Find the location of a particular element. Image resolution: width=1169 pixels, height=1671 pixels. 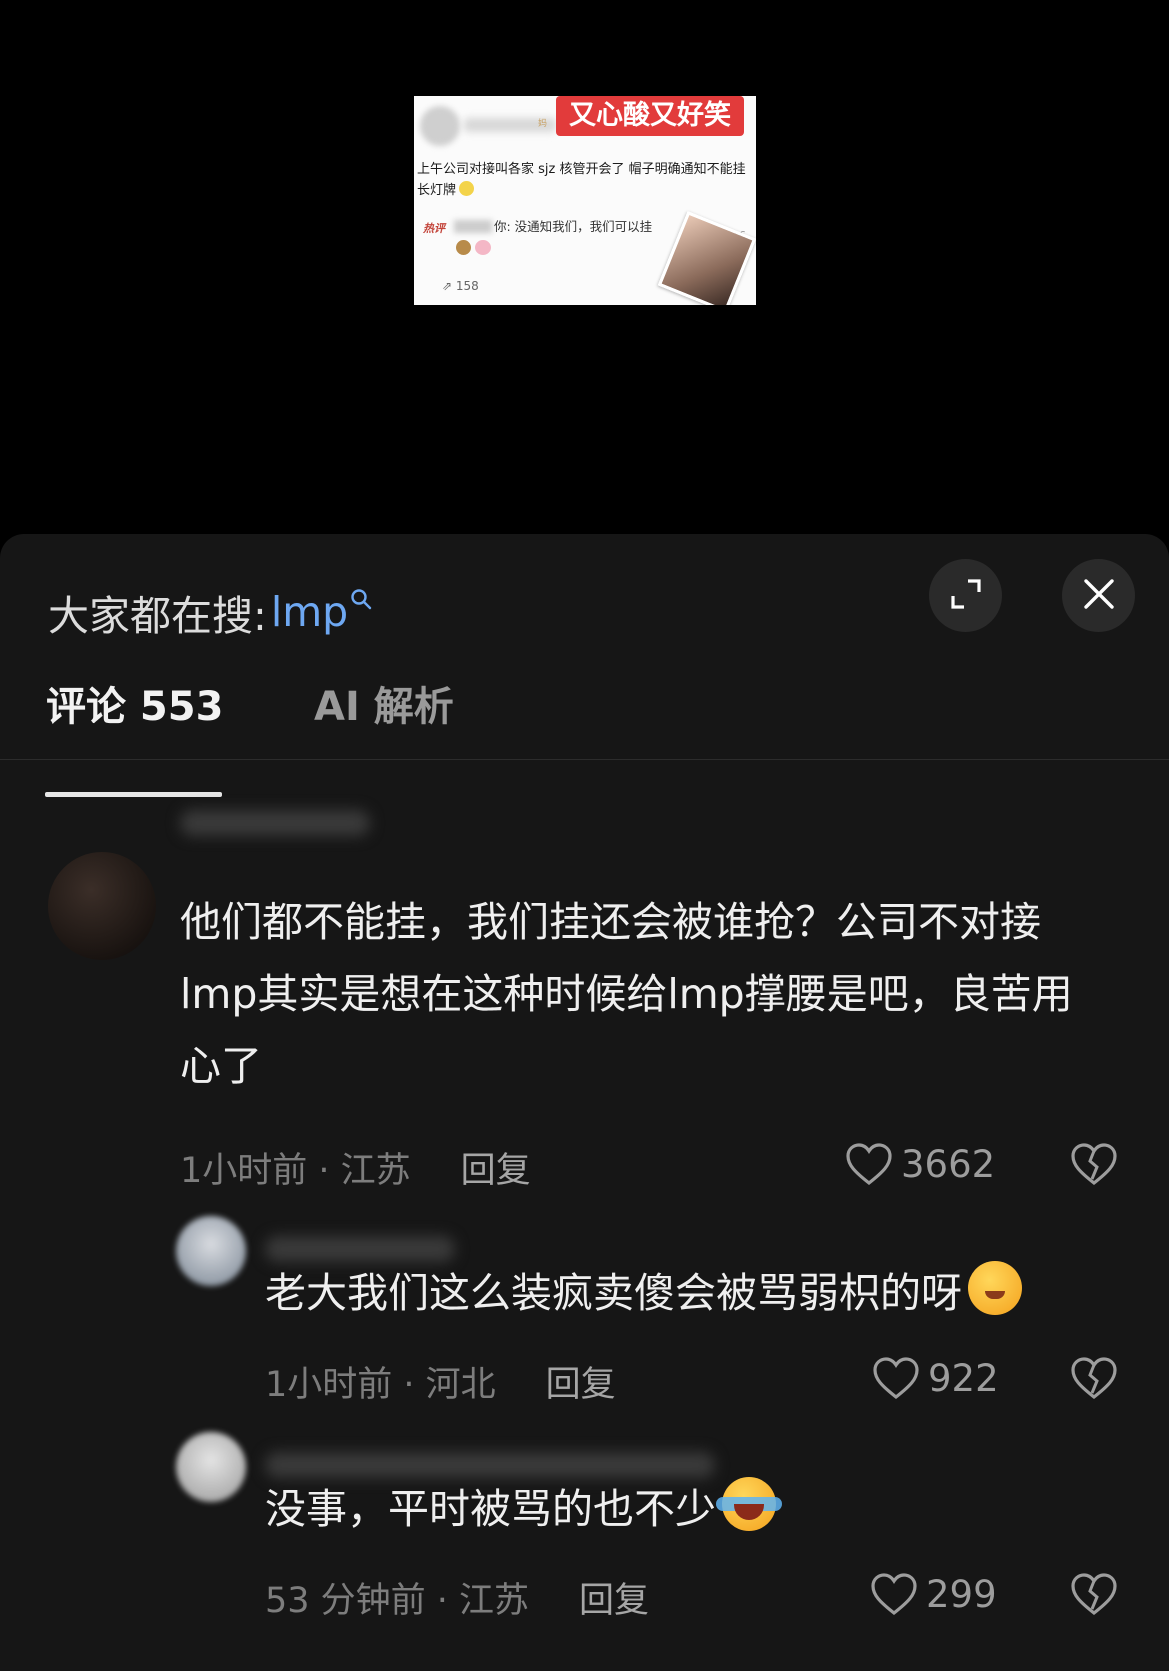

post-share-count: ⇗ 158 is located at coordinates (460, 286).